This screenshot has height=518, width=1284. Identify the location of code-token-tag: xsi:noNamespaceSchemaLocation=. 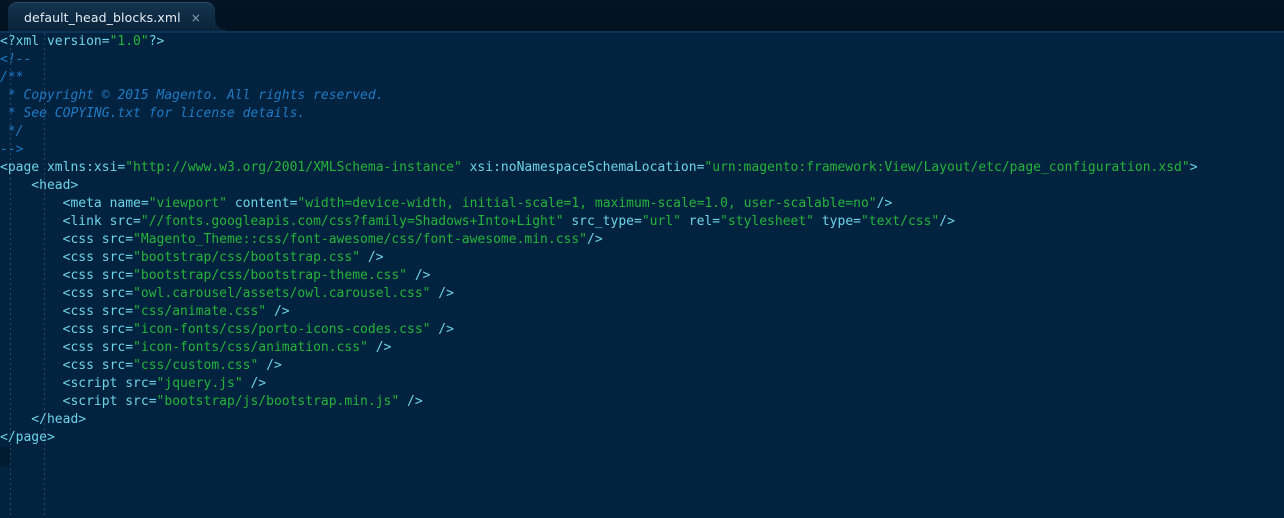
(583, 167).